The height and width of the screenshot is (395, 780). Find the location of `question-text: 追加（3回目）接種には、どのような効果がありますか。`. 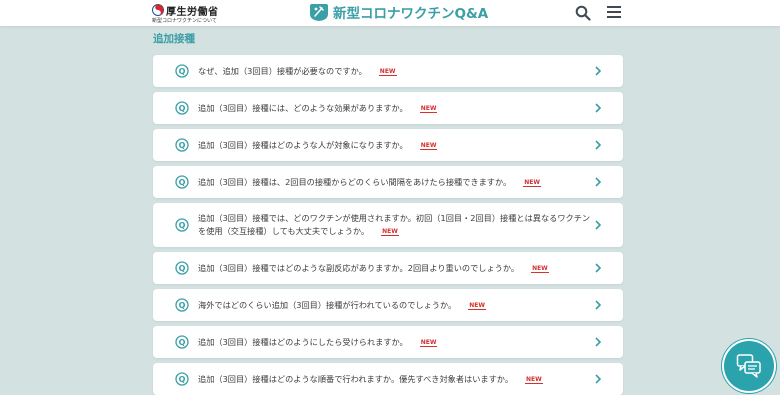

question-text: 追加（3回目）接種には、どのような効果がありますか。 is located at coordinates (303, 108).